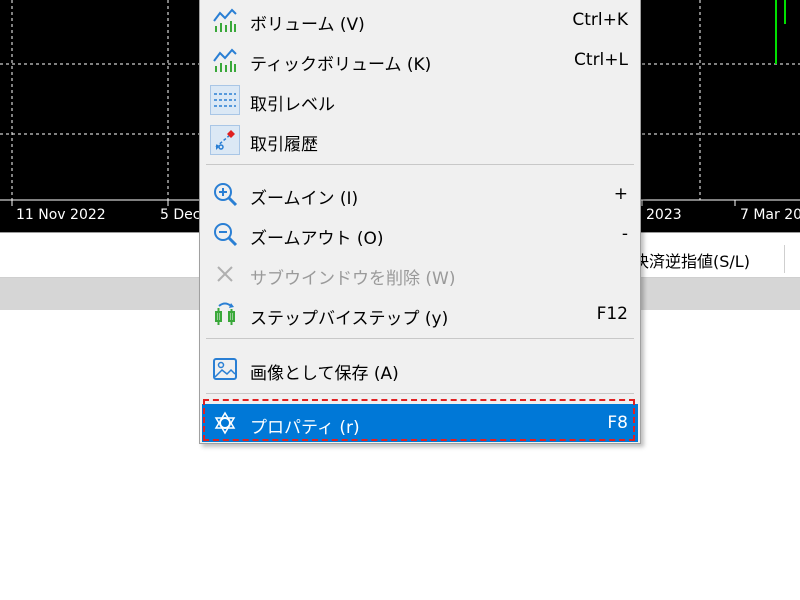 This screenshot has height=600, width=800. Describe the element at coordinates (225, 314) in the screenshot. I see `step-by-step-icon` at that location.